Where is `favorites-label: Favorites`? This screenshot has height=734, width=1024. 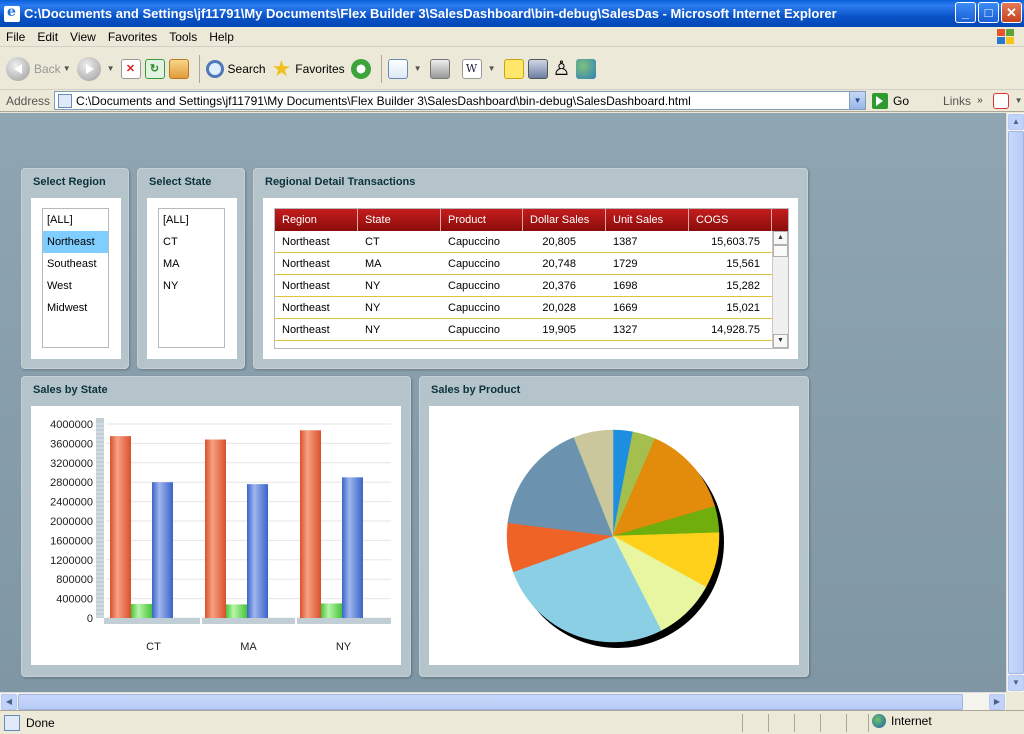
favorites-label: Favorites is located at coordinates (320, 68).